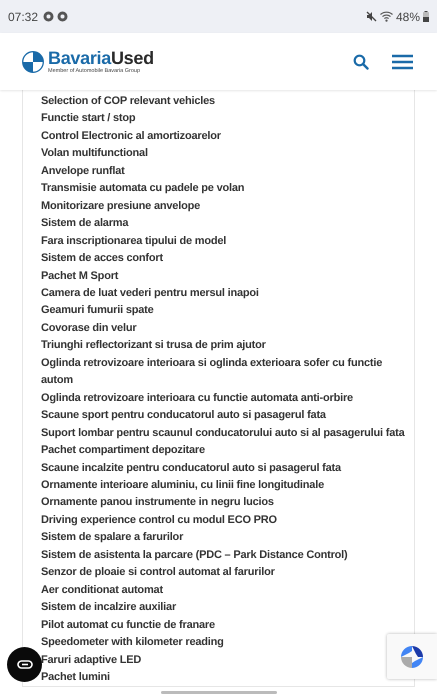  Describe the element at coordinates (223, 433) in the screenshot. I see `feature-item: Suport lombar pentru scaunul conducatorului auto si al pasagerului fata` at that location.